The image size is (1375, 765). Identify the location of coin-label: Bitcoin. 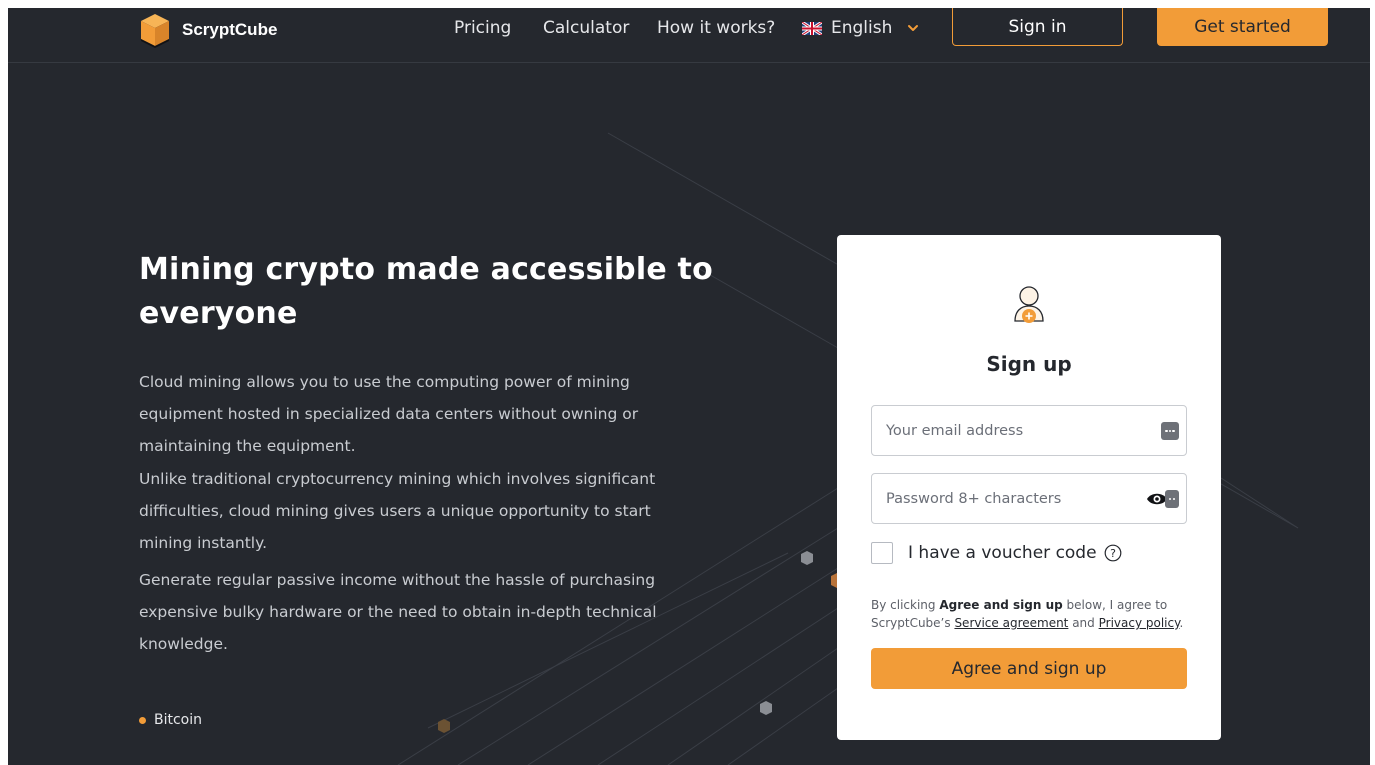
(178, 720).